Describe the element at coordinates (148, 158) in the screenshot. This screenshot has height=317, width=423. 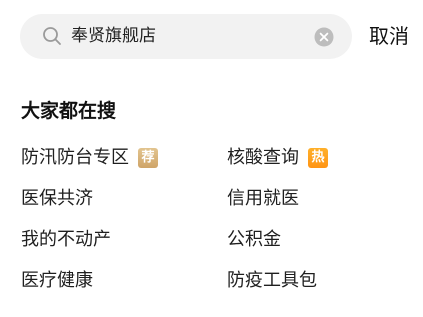
I see `recommend-badge: 荐` at that location.